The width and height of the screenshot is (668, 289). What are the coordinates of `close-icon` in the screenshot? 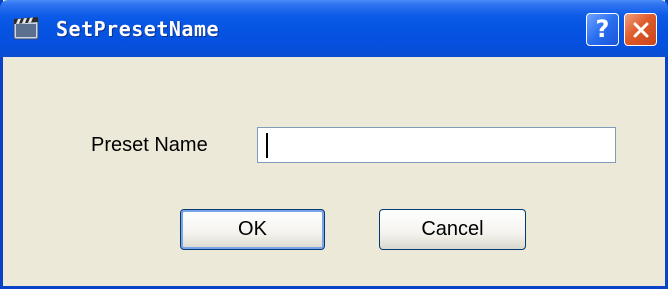 It's located at (640, 29).